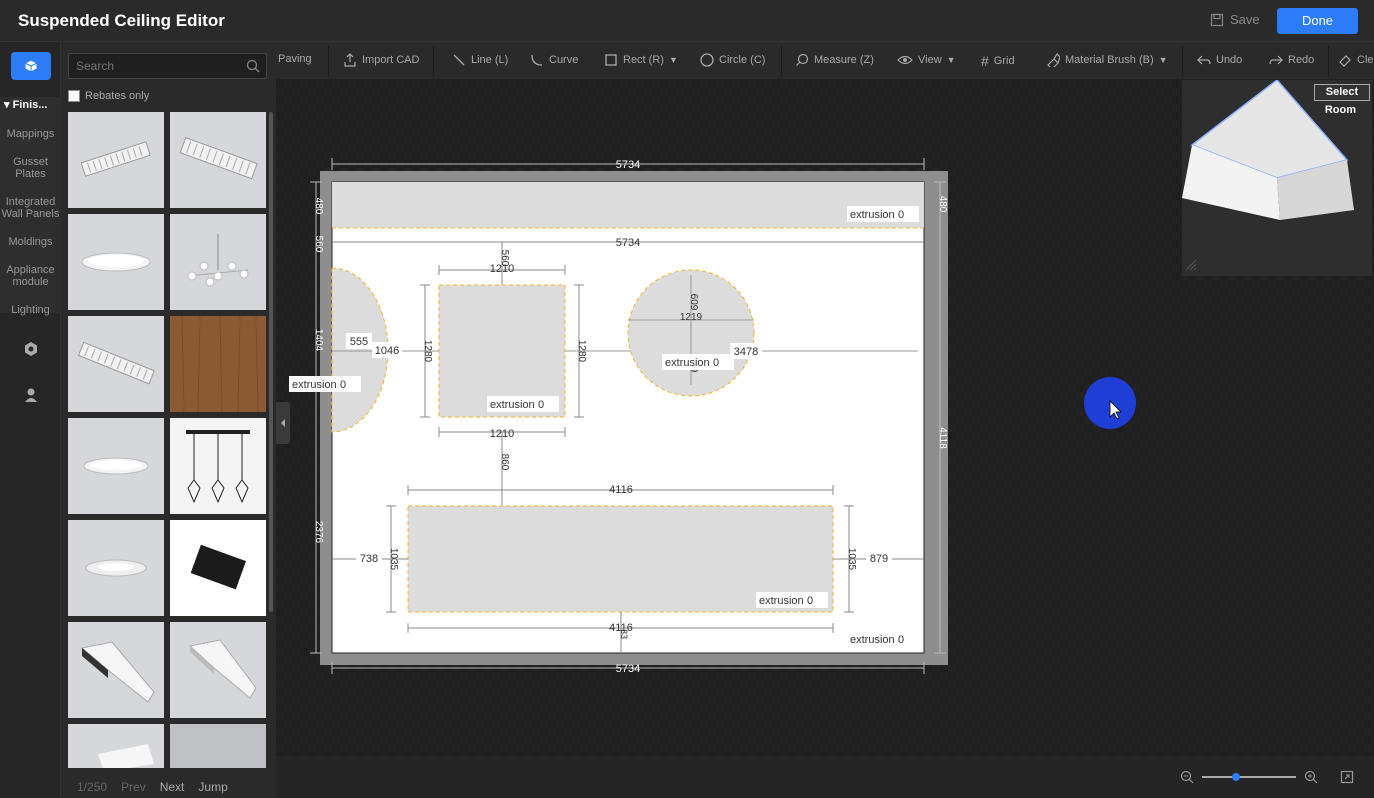 The image size is (1374, 798). Describe the element at coordinates (802, 59) in the screenshot. I see `measure-icon` at that location.